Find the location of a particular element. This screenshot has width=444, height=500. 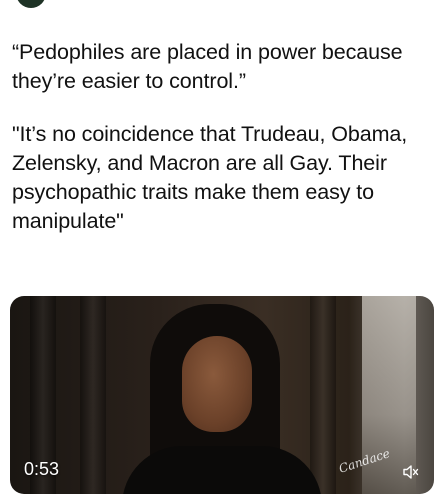

person-body is located at coordinates (222, 470).